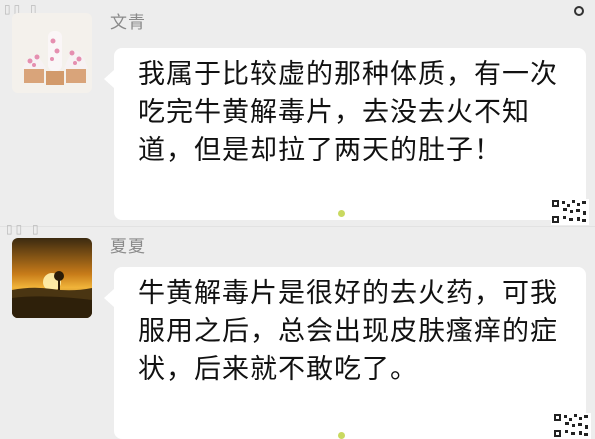 Image resolution: width=595 pixels, height=439 pixels. Describe the element at coordinates (579, 11) in the screenshot. I see `scroll-indicator-icon` at that location.